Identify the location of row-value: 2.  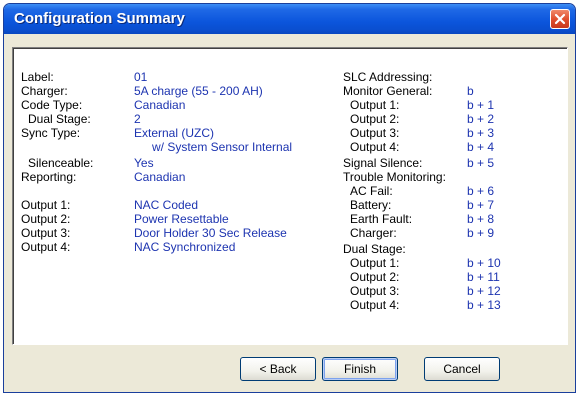
(137, 119).